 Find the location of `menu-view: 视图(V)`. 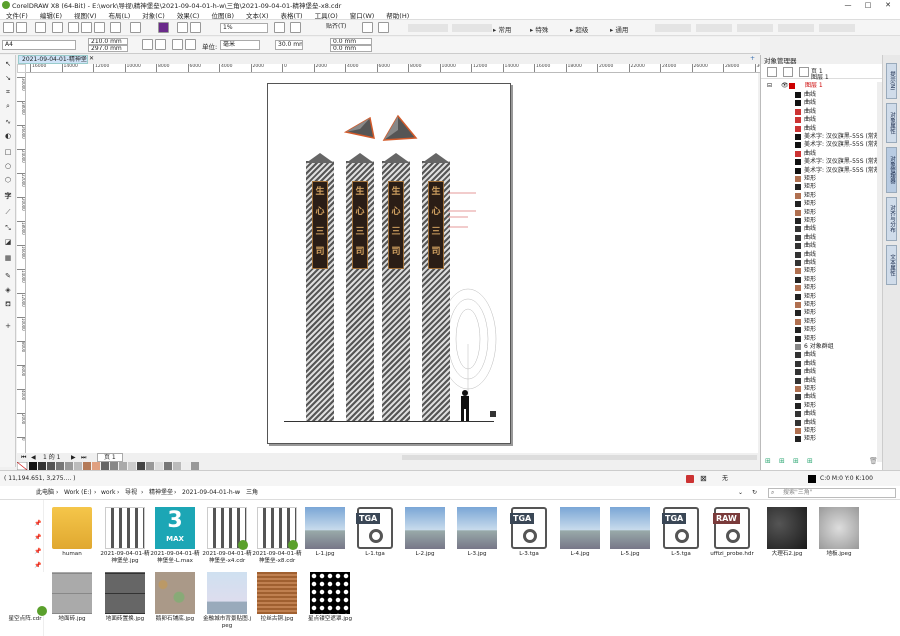

menu-view: 视图(V) is located at coordinates (85, 15).